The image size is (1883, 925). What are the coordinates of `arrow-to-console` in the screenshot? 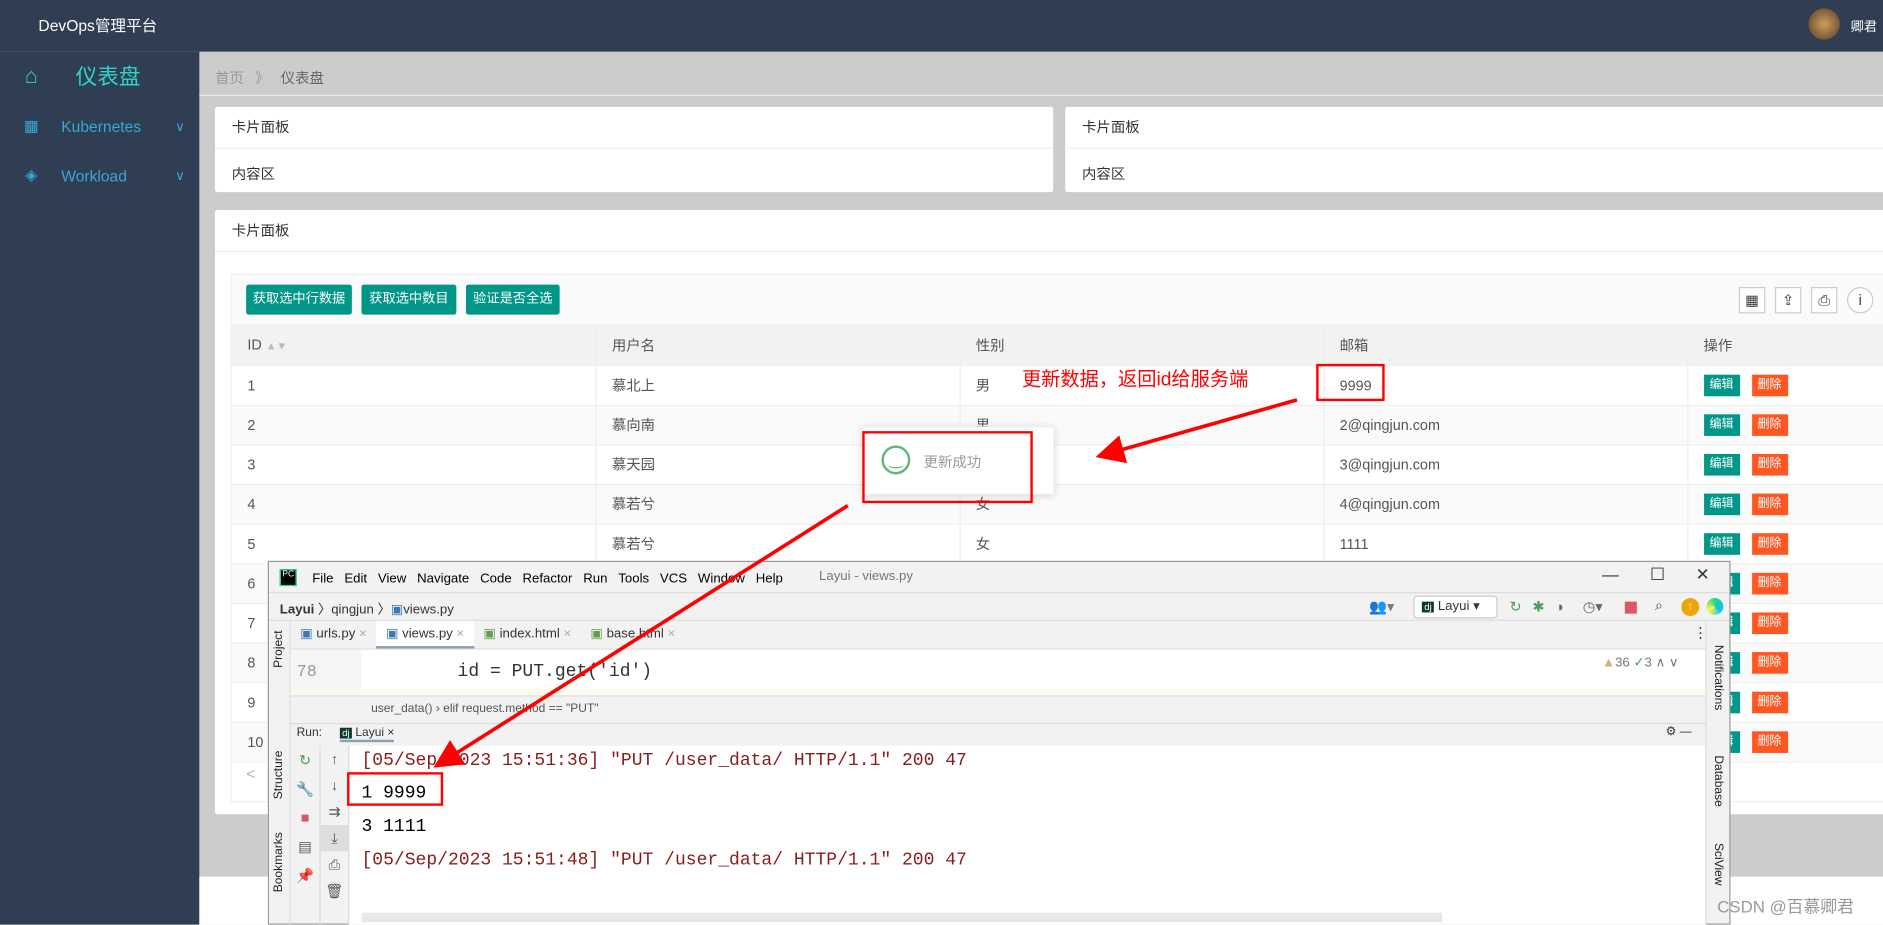 It's located at (641, 636).